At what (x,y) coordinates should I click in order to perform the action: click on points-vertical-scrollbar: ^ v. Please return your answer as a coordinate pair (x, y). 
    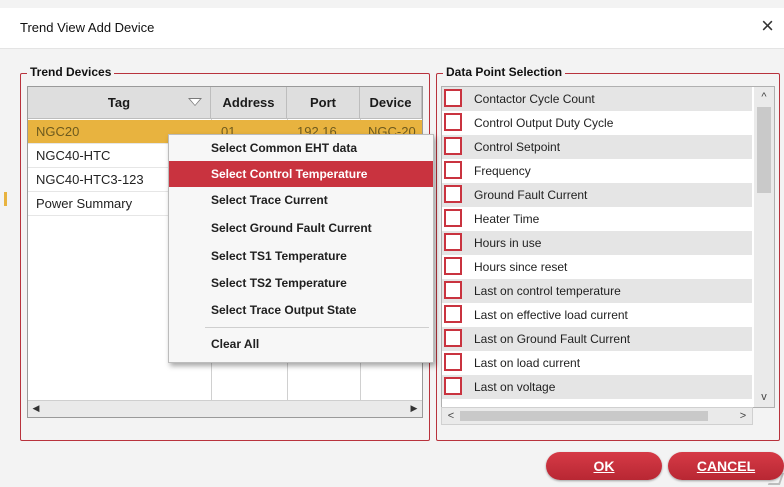
    Looking at the image, I should click on (764, 247).